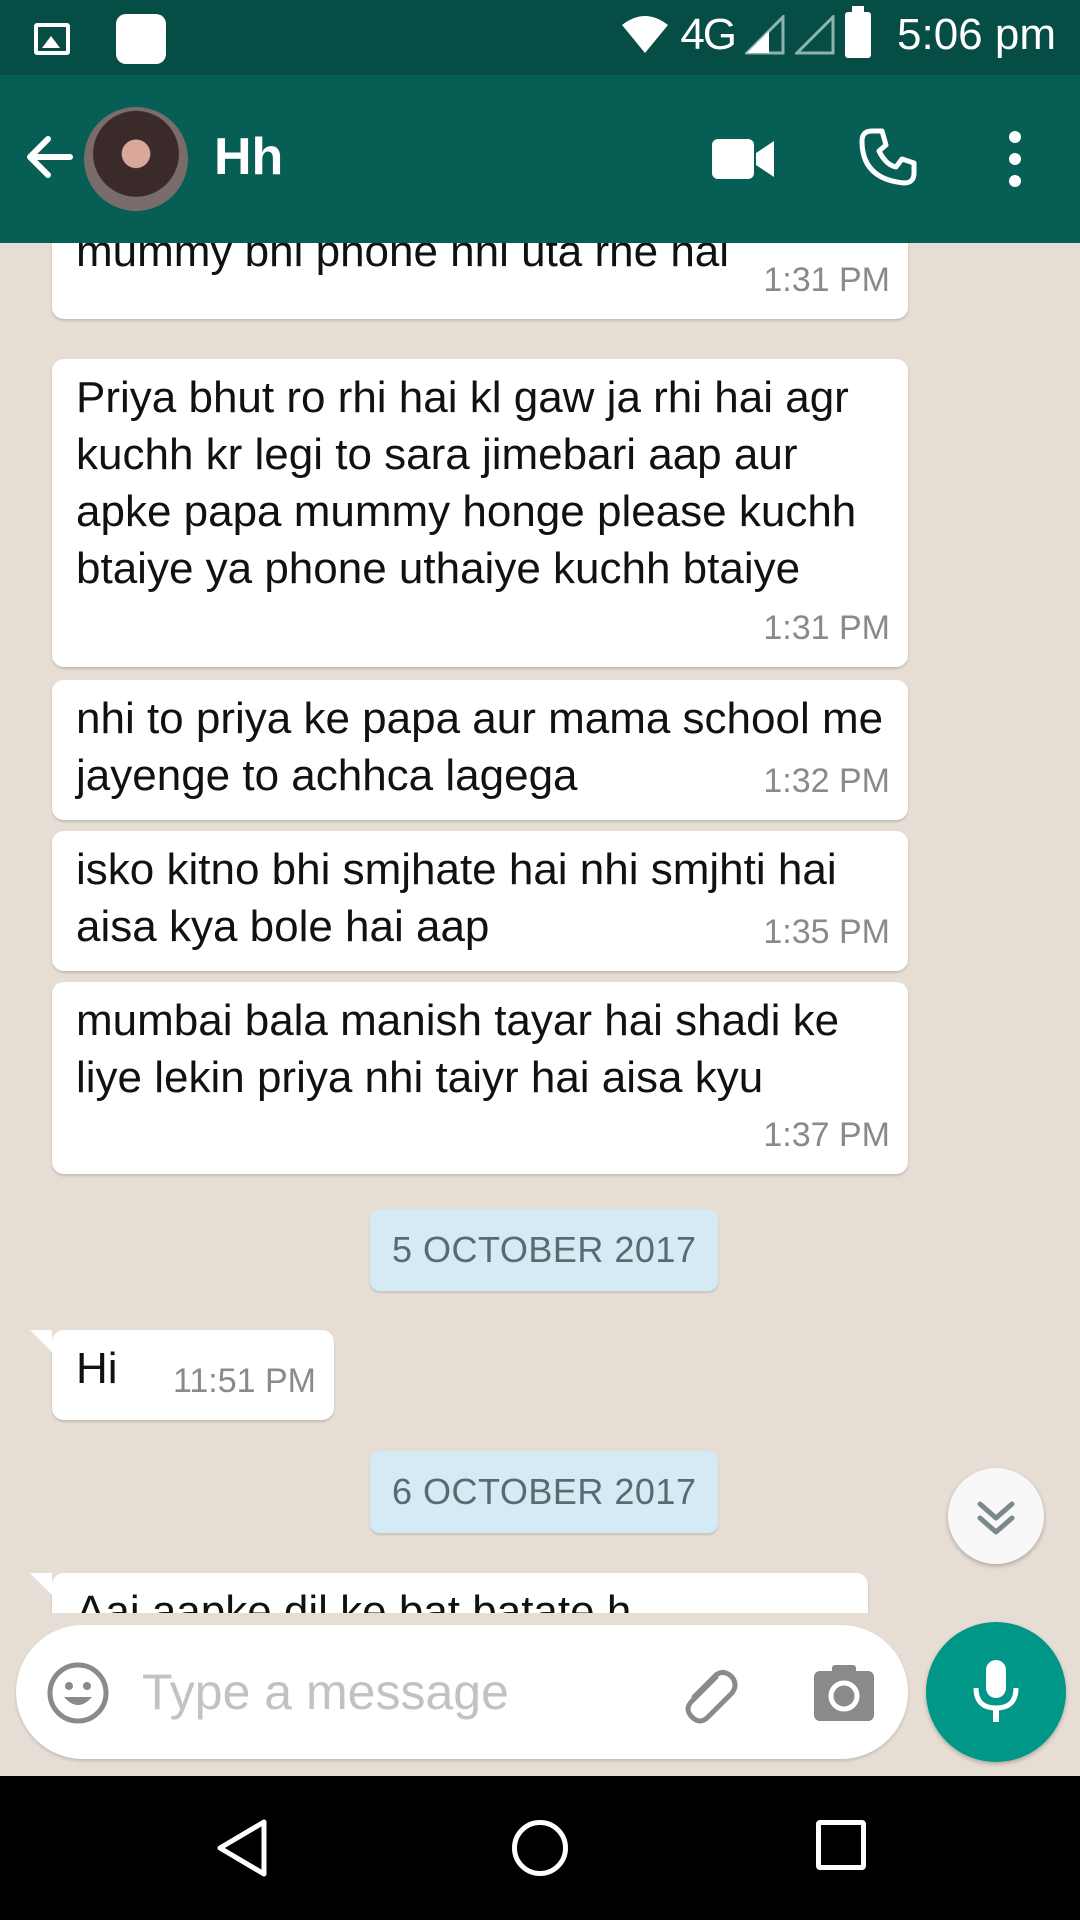 Image resolution: width=1080 pixels, height=1920 pixels. Describe the element at coordinates (52, 39) in the screenshot. I see `gallery-notification-icon` at that location.